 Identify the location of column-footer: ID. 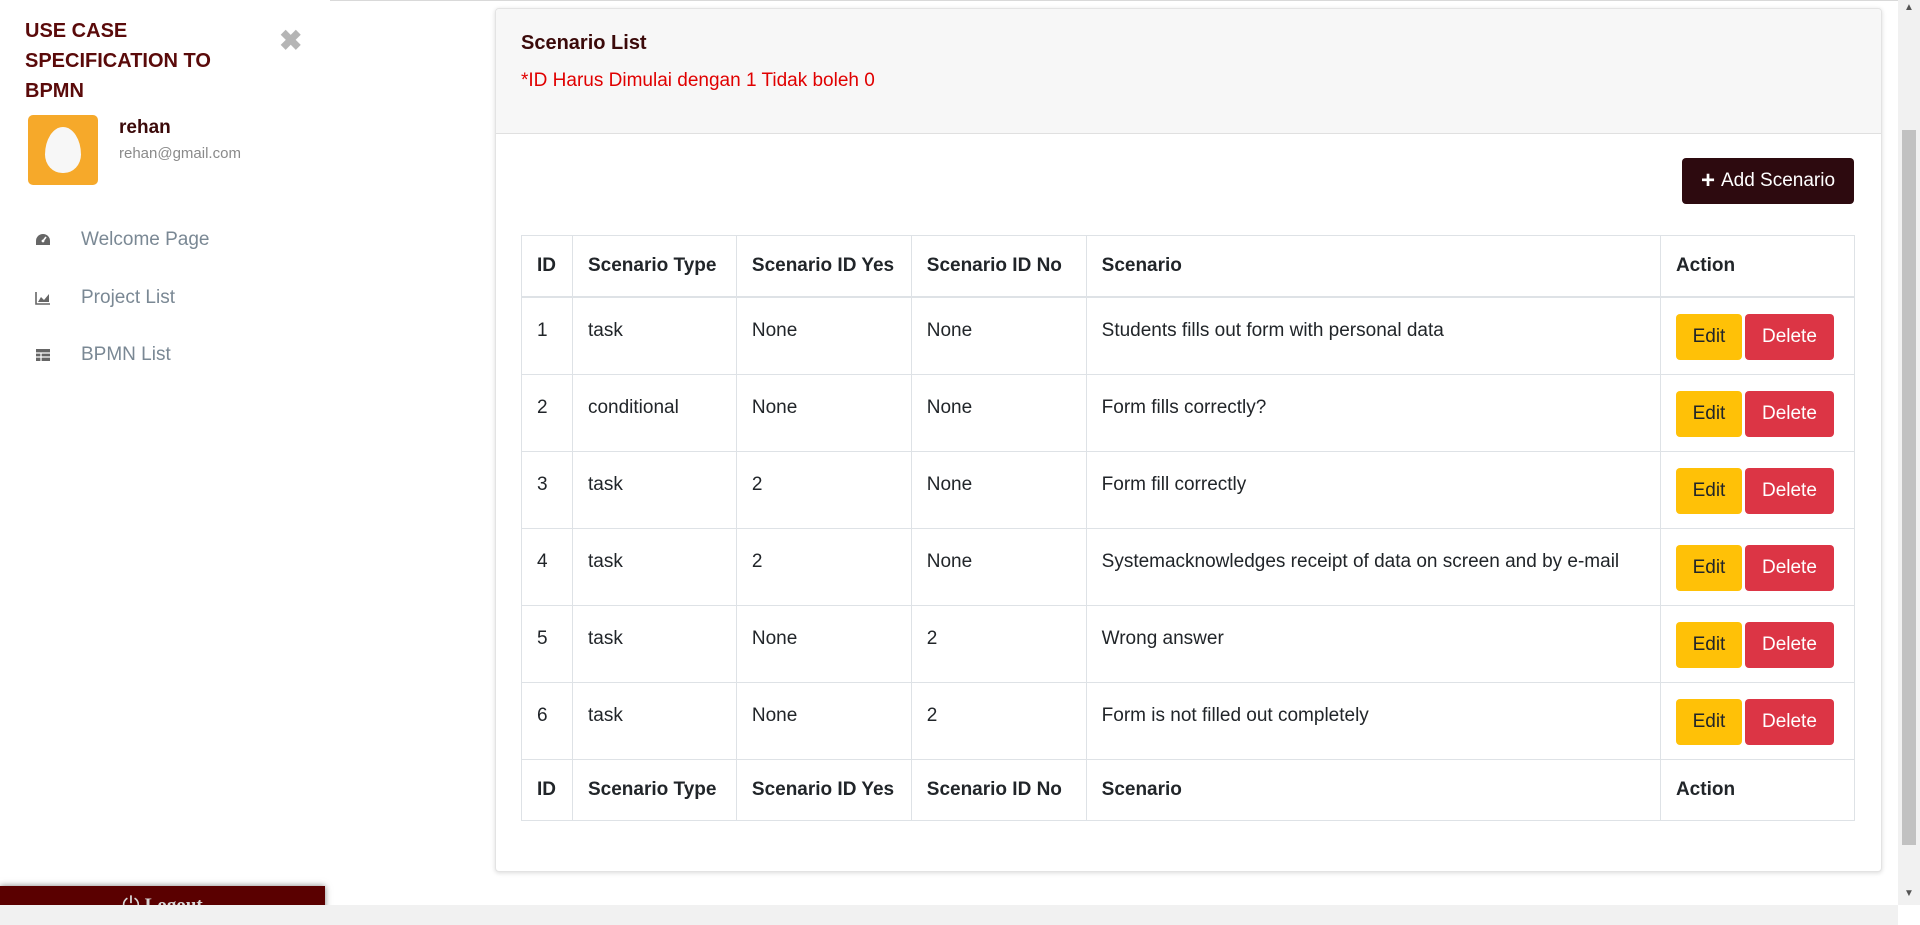
(547, 789).